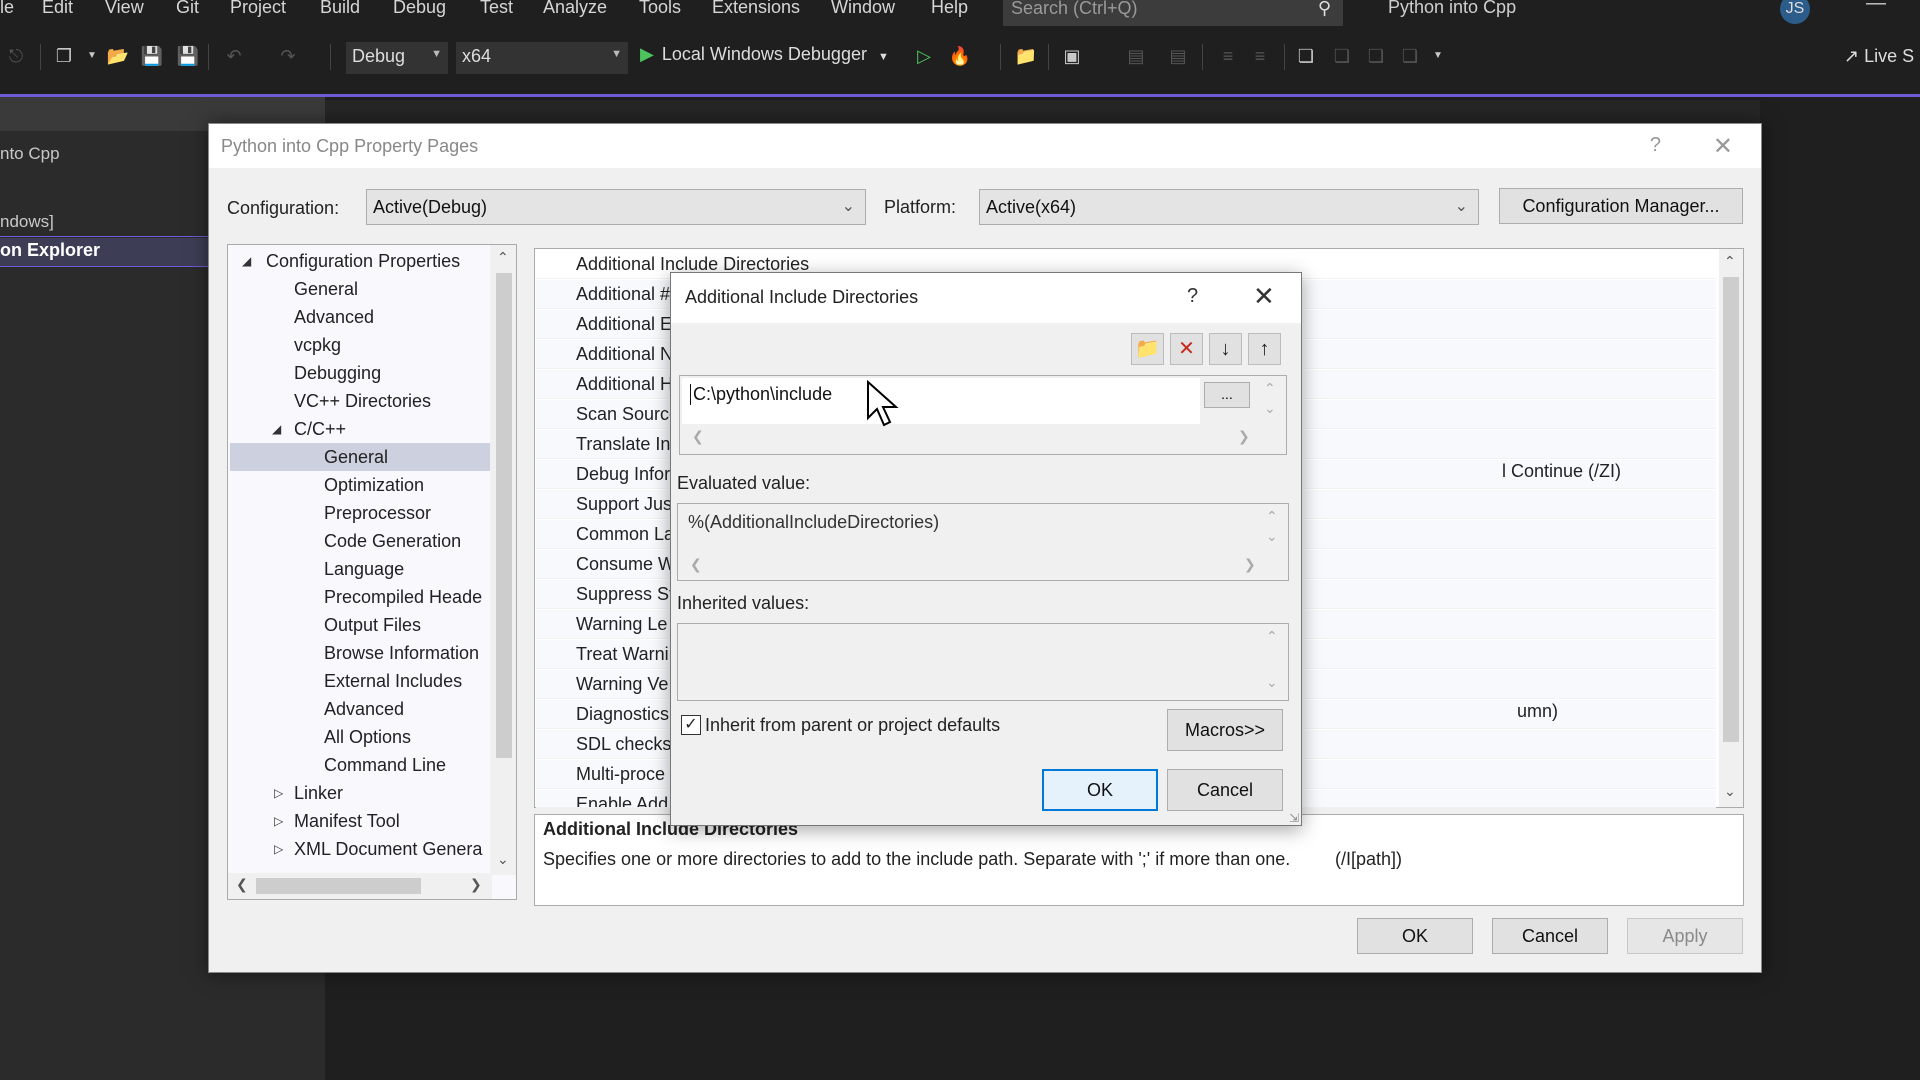 The height and width of the screenshot is (1080, 1920). I want to click on platform-combo: x64 ▼, so click(542, 58).